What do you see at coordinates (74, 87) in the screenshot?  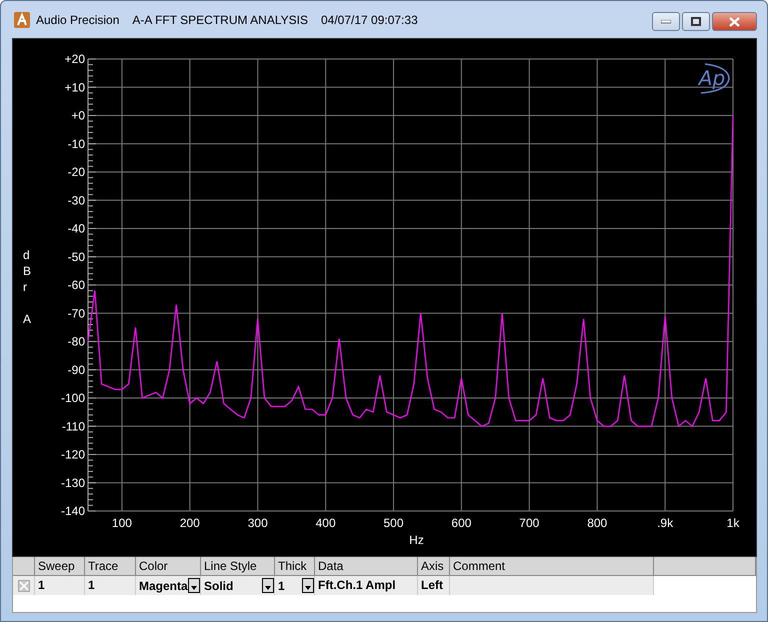 I see `y-tick-label: +10` at bounding box center [74, 87].